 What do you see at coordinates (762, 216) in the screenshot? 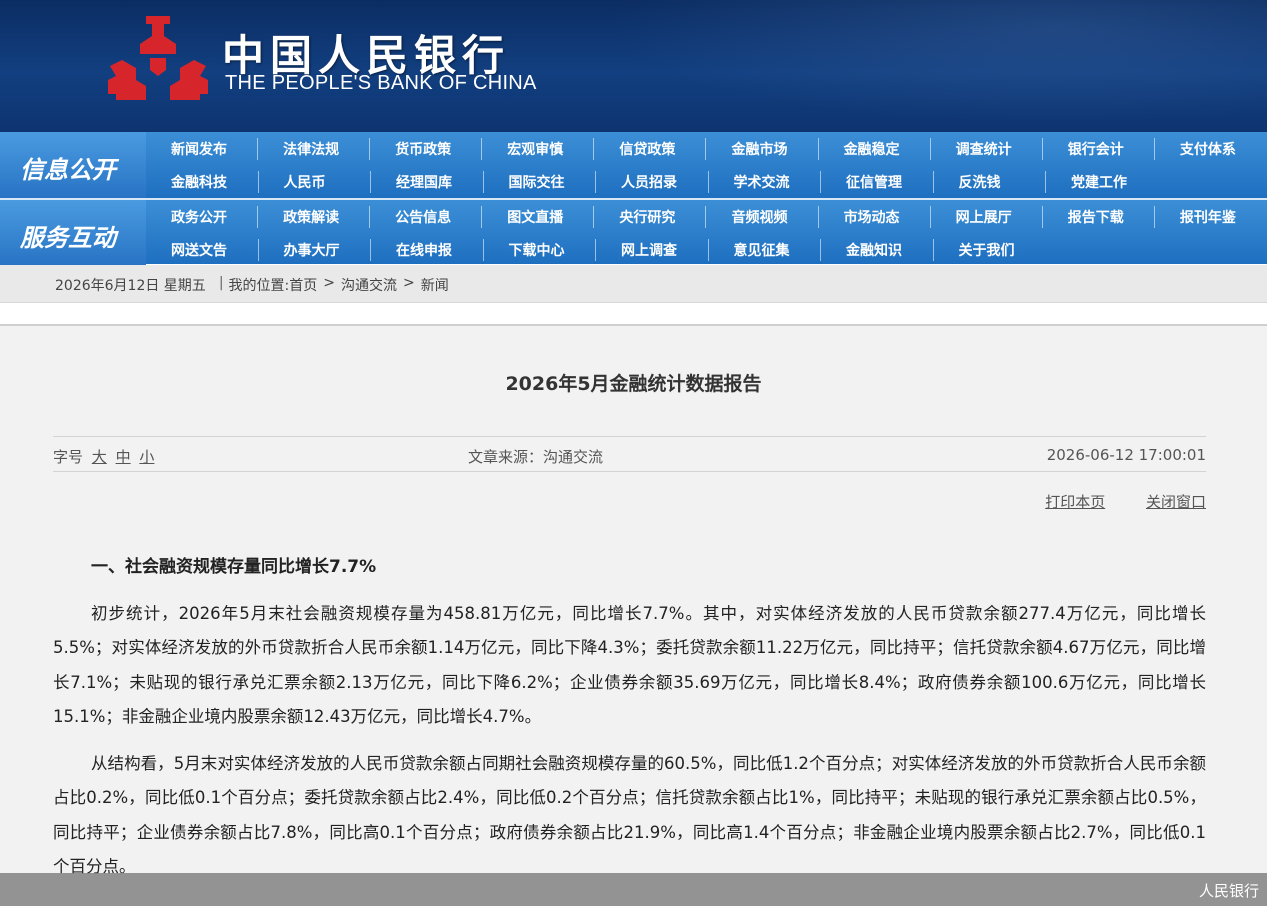
I see `nav-item: 音频视频` at bounding box center [762, 216].